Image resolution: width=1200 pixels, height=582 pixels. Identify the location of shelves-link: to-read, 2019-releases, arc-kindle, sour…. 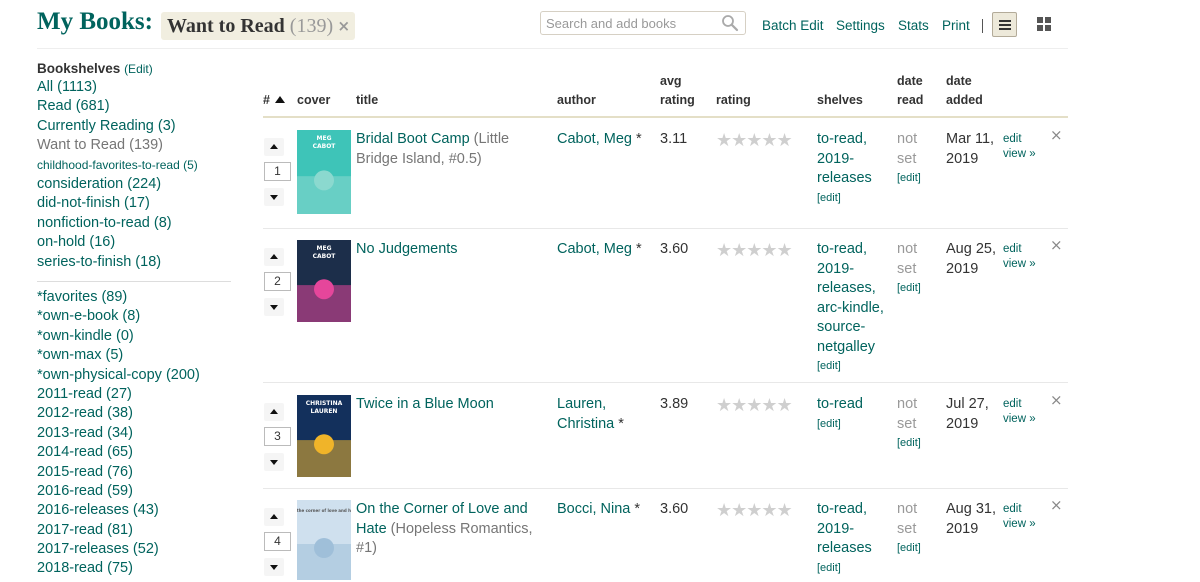
(853, 298).